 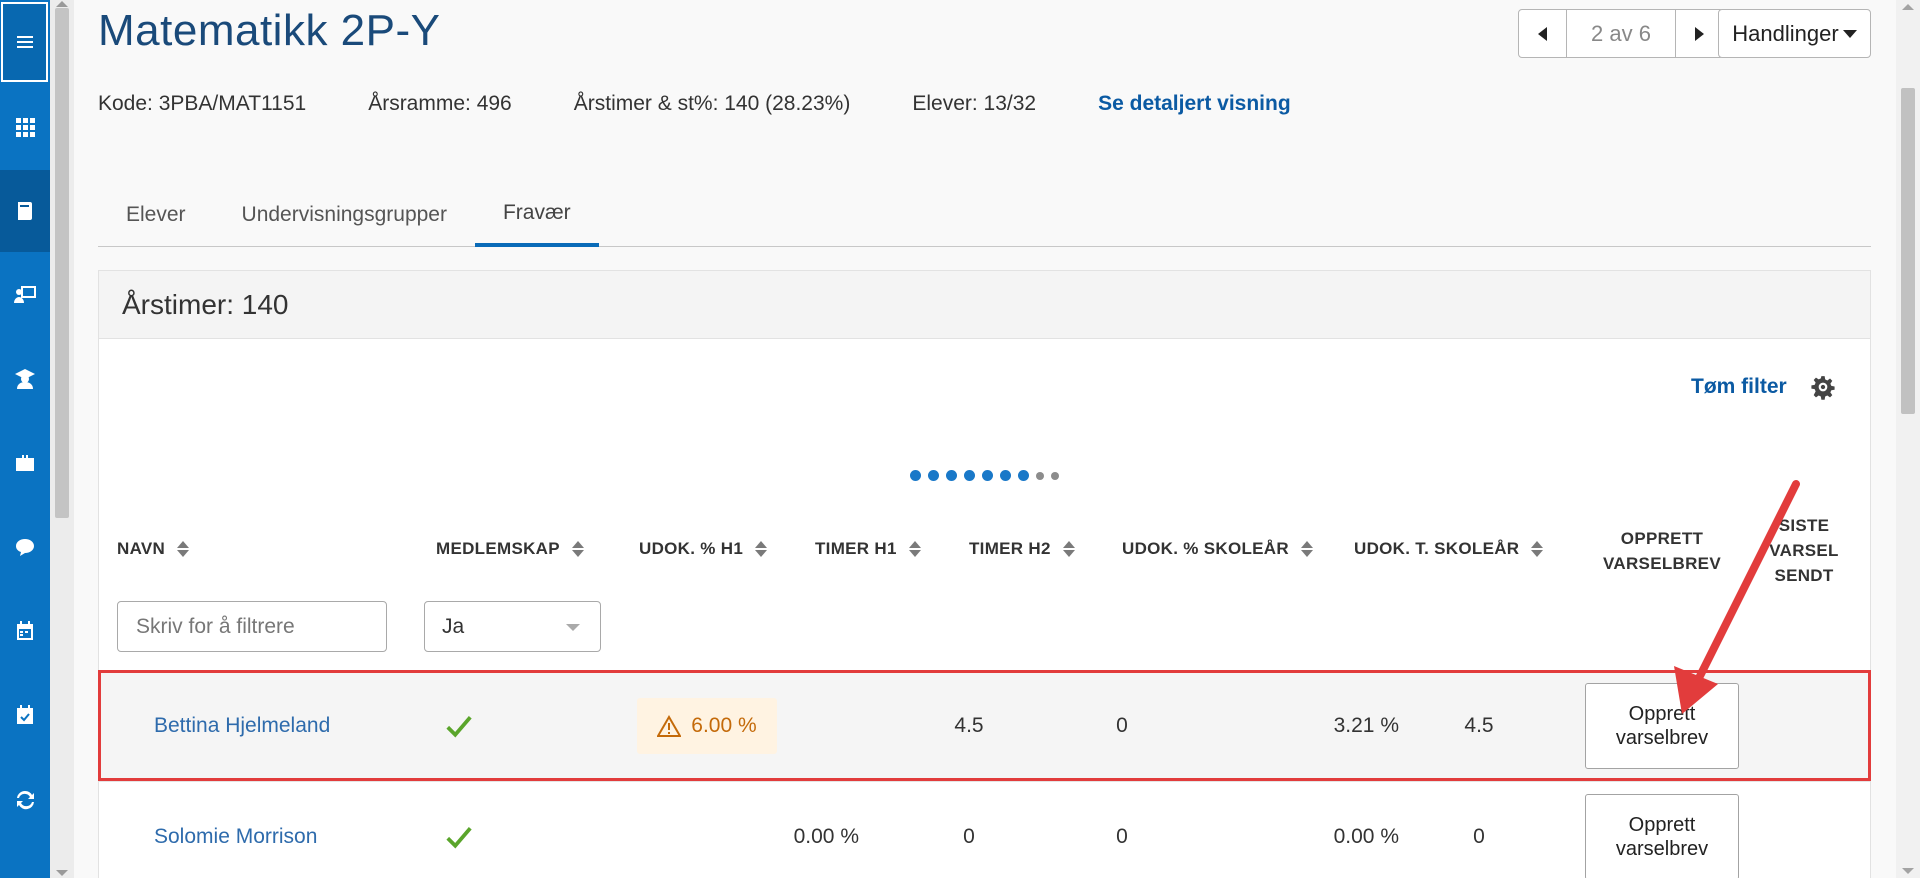 What do you see at coordinates (1662, 849) in the screenshot?
I see `button-label: varselbrev` at bounding box center [1662, 849].